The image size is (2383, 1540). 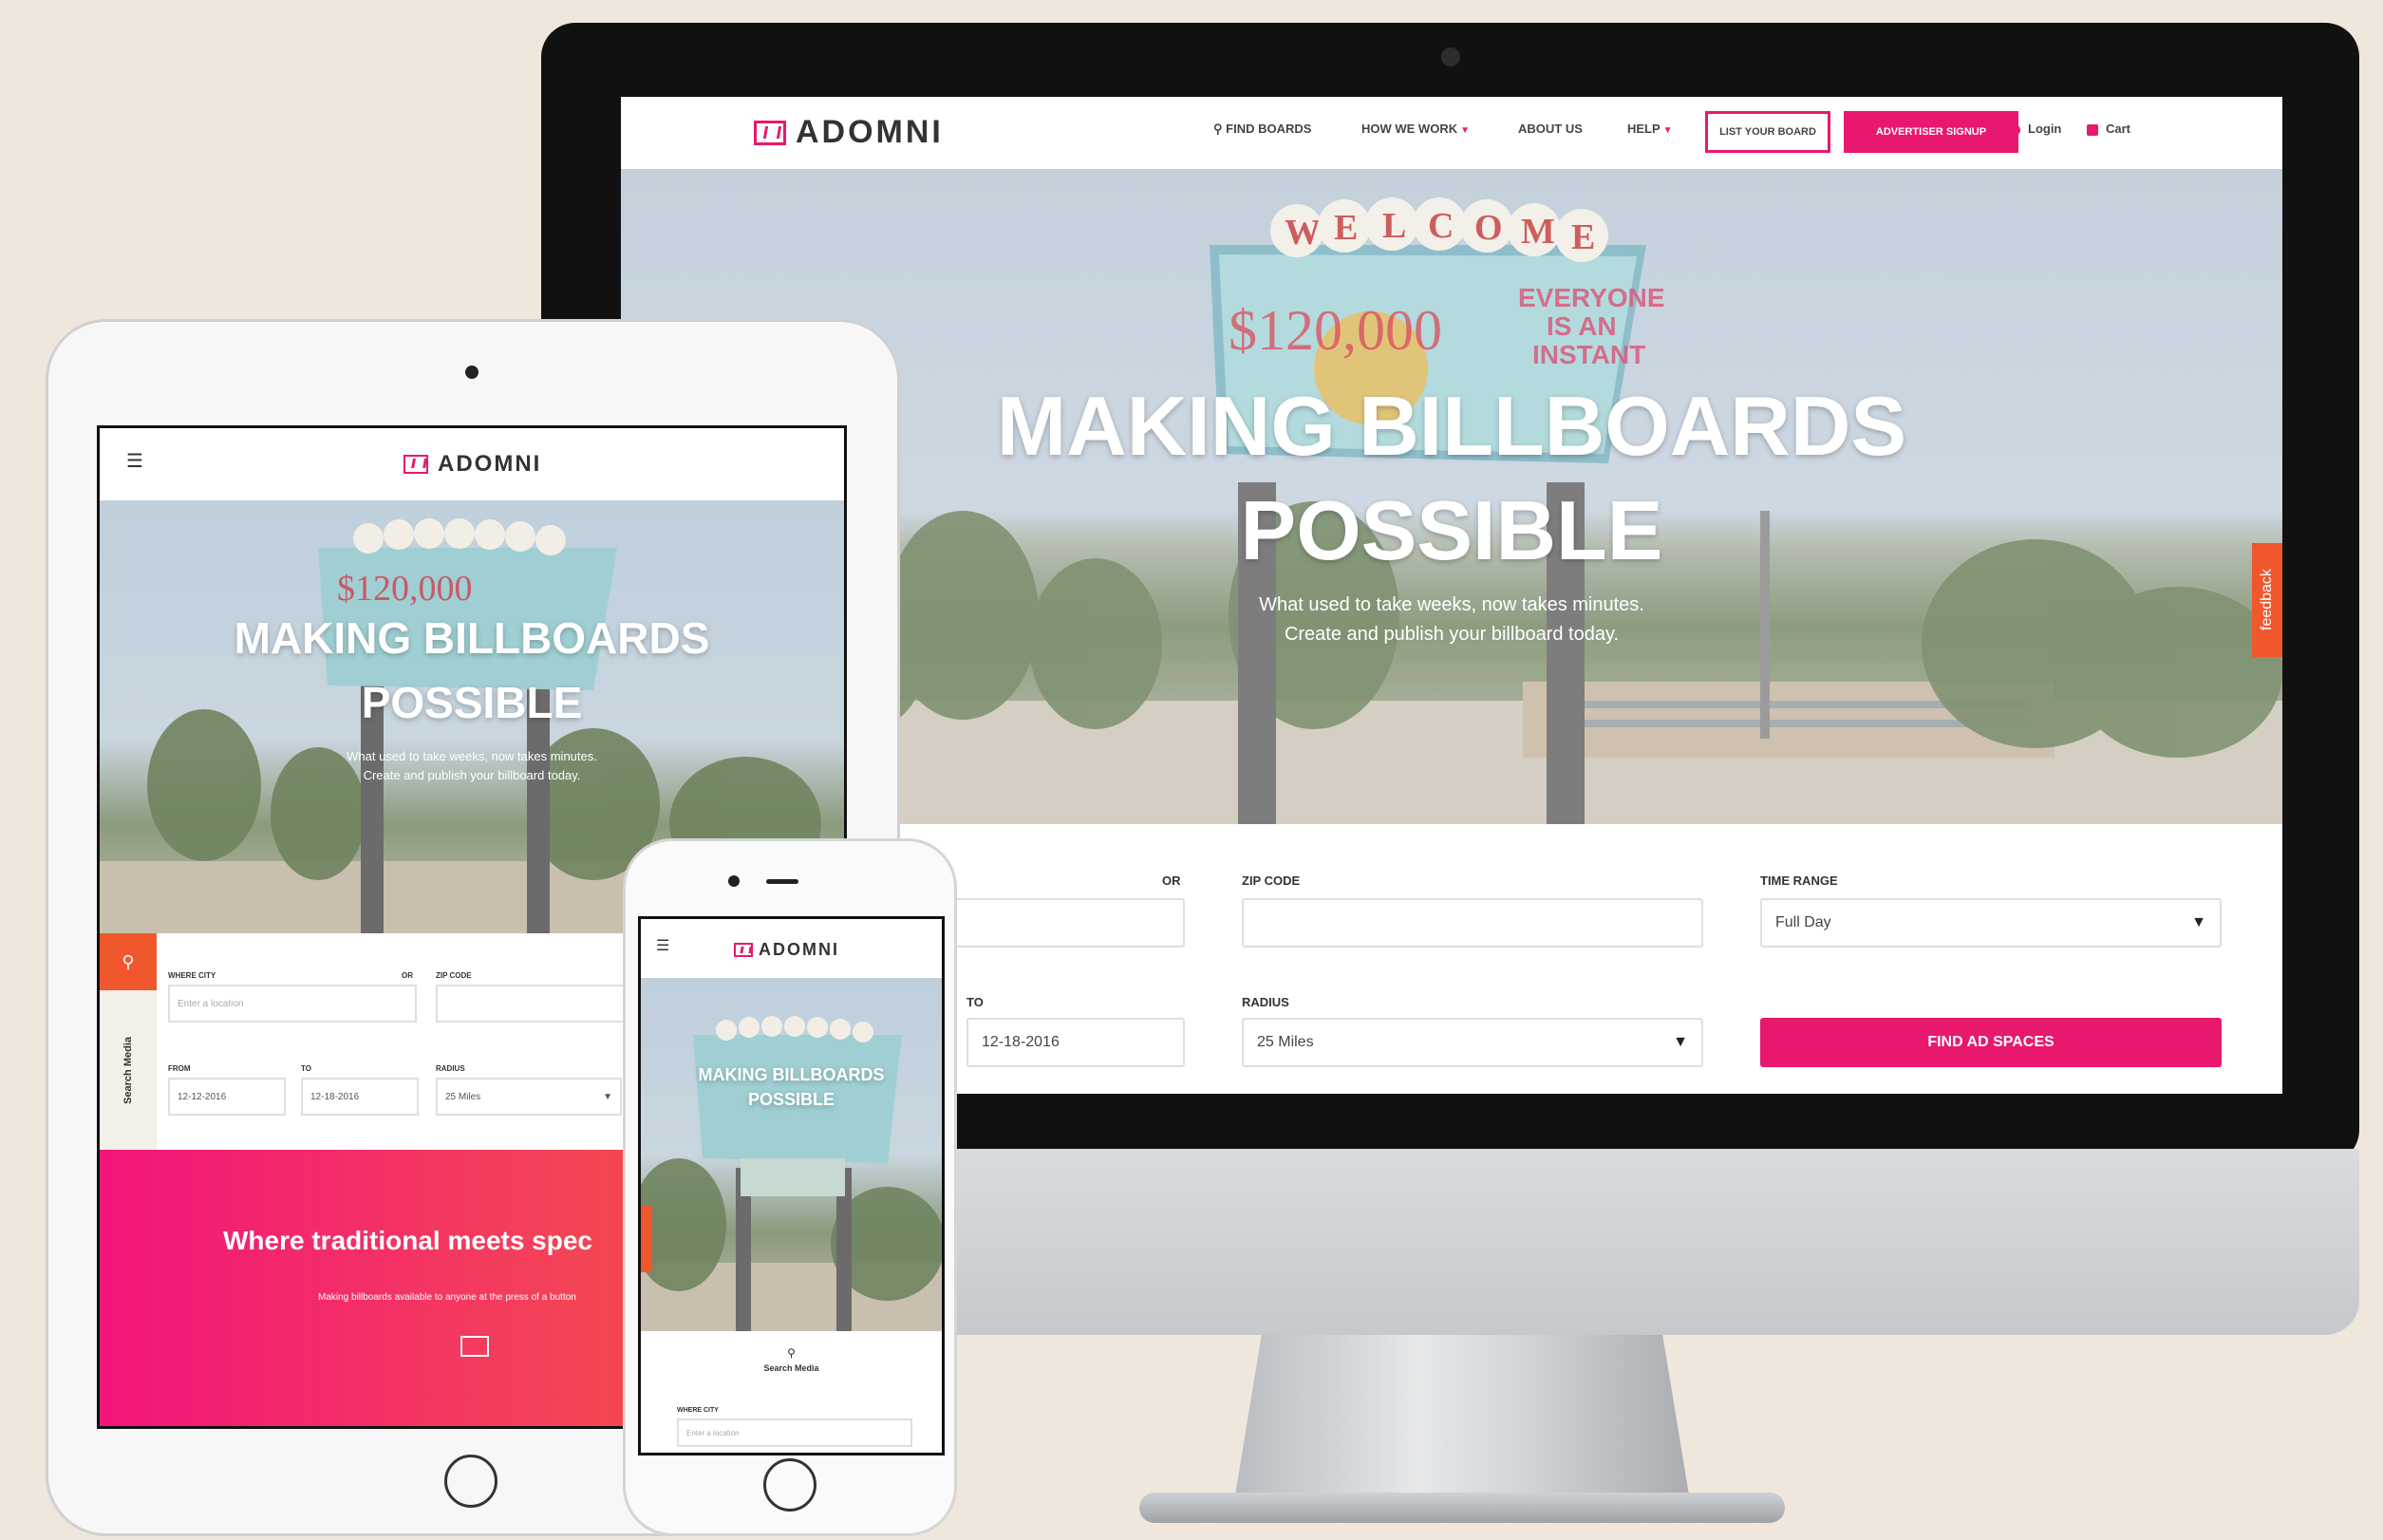 I want to click on monitor-stand-base, so click(x=1462, y=1508).